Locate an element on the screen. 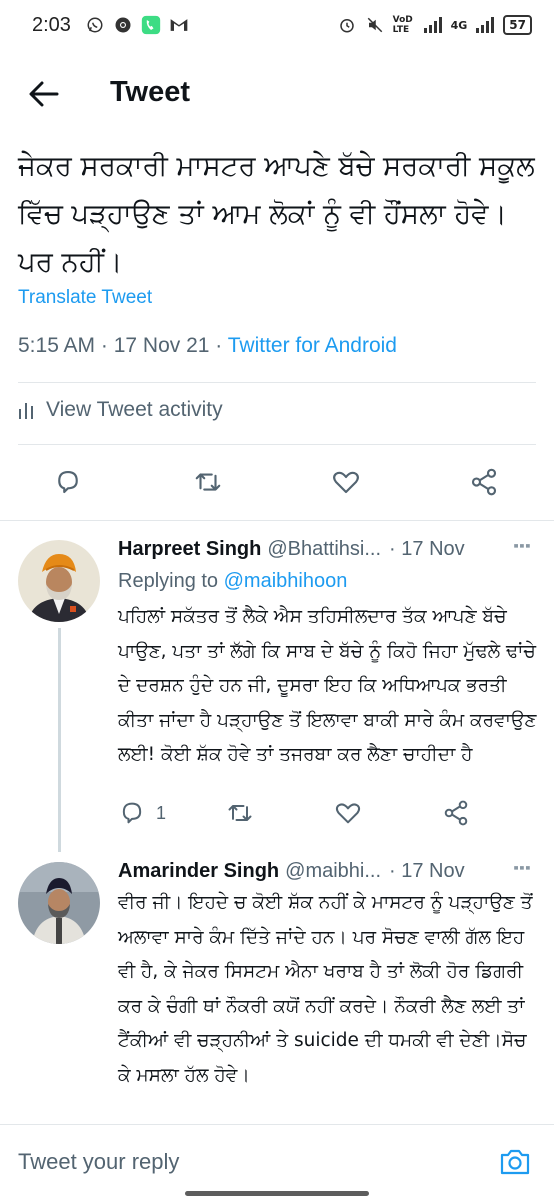 Image resolution: width=554 pixels, height=1200 pixels. volte-label: VoD LTE is located at coordinates (402, 25).